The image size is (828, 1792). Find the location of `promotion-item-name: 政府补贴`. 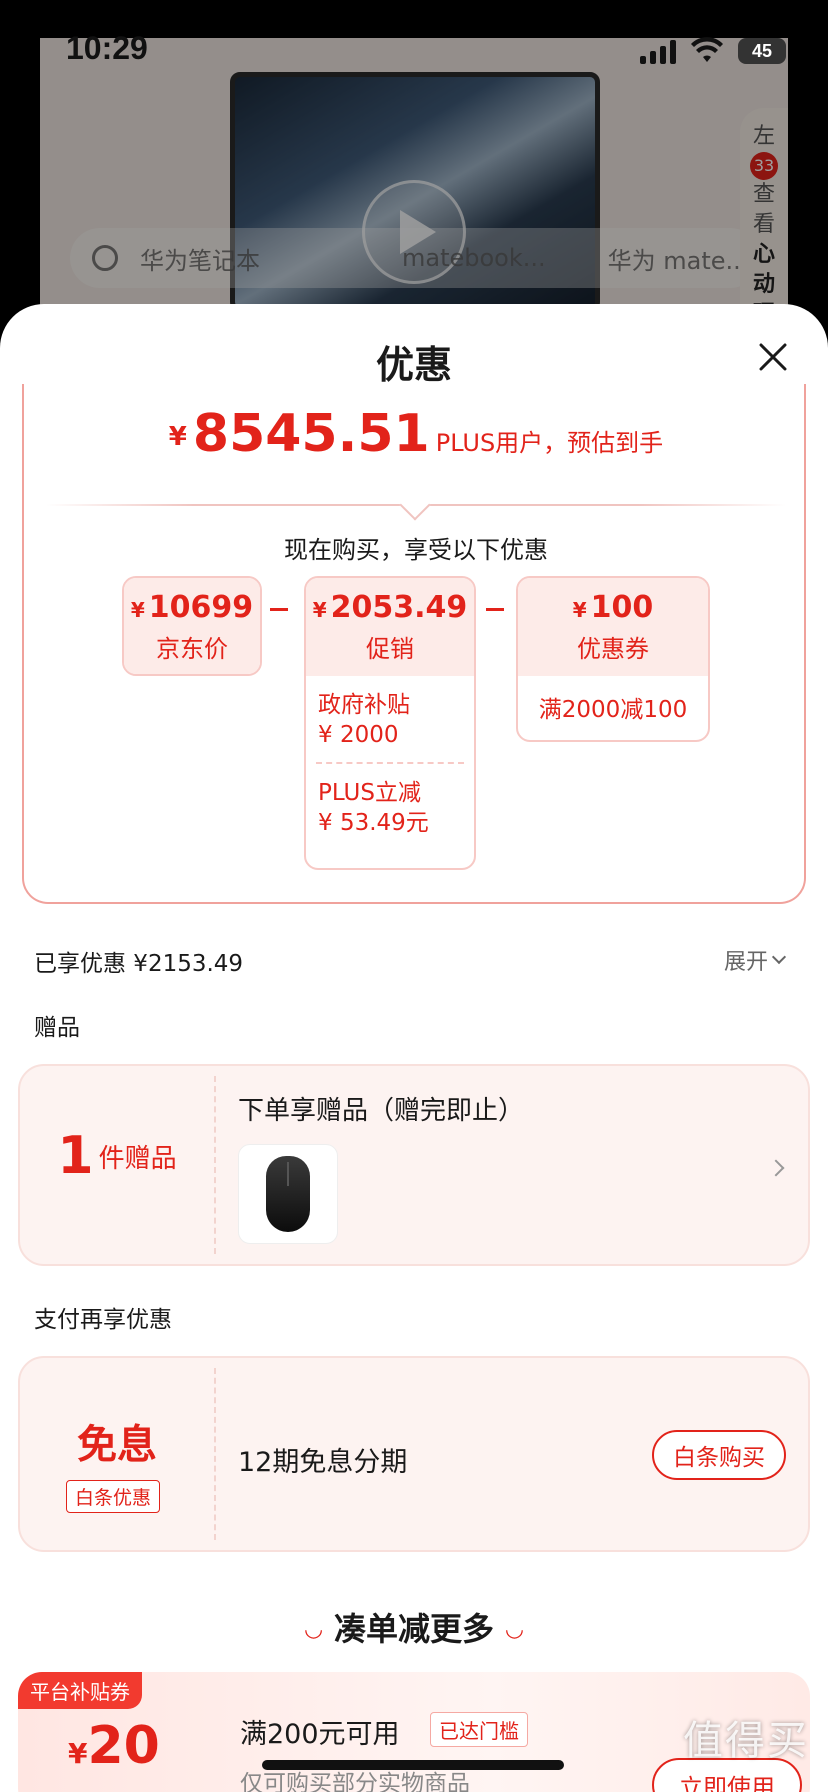

promotion-item-name: 政府补贴 is located at coordinates (364, 705).